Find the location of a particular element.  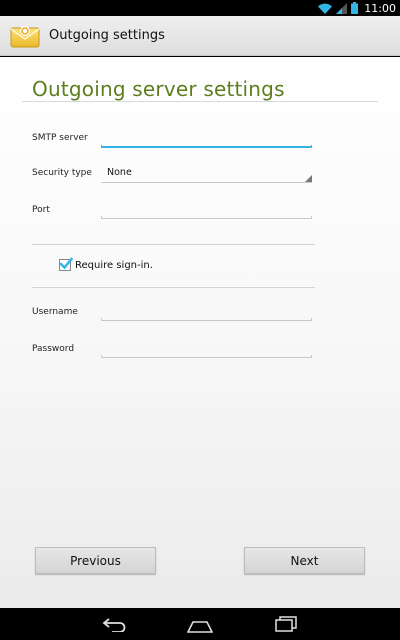

signal-icon is located at coordinates (342, 8).